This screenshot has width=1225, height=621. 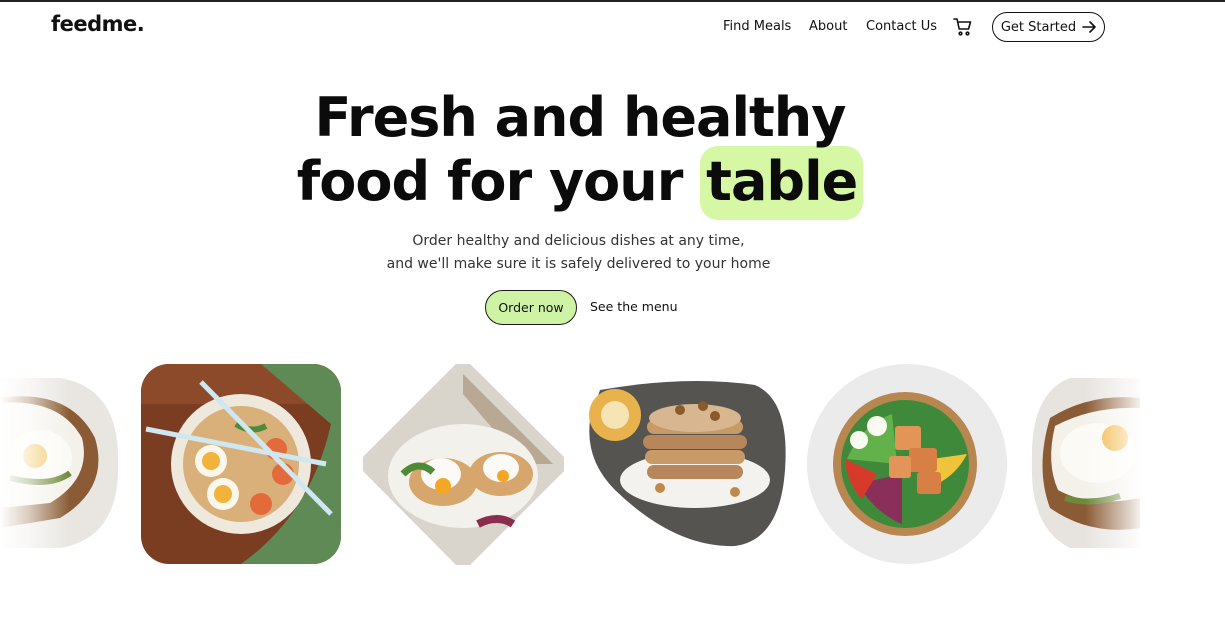 What do you see at coordinates (580, 117) in the screenshot?
I see `hero-title-line1: Fresh and healthy` at bounding box center [580, 117].